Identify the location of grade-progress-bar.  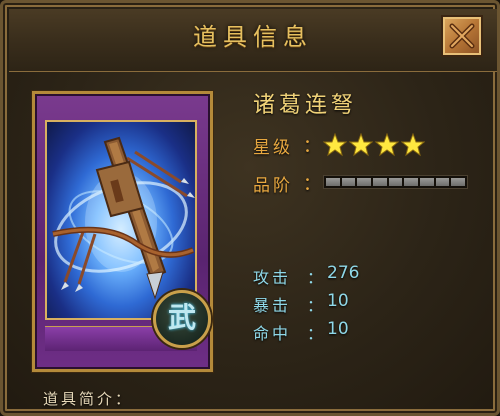
(395, 182).